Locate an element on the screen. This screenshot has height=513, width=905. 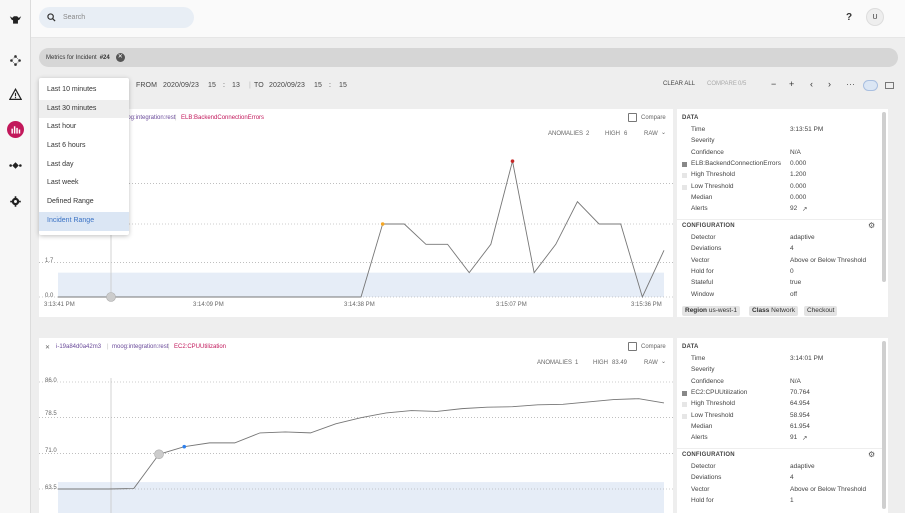
detail-value: 3:14:01 PM is located at coordinates (807, 358).